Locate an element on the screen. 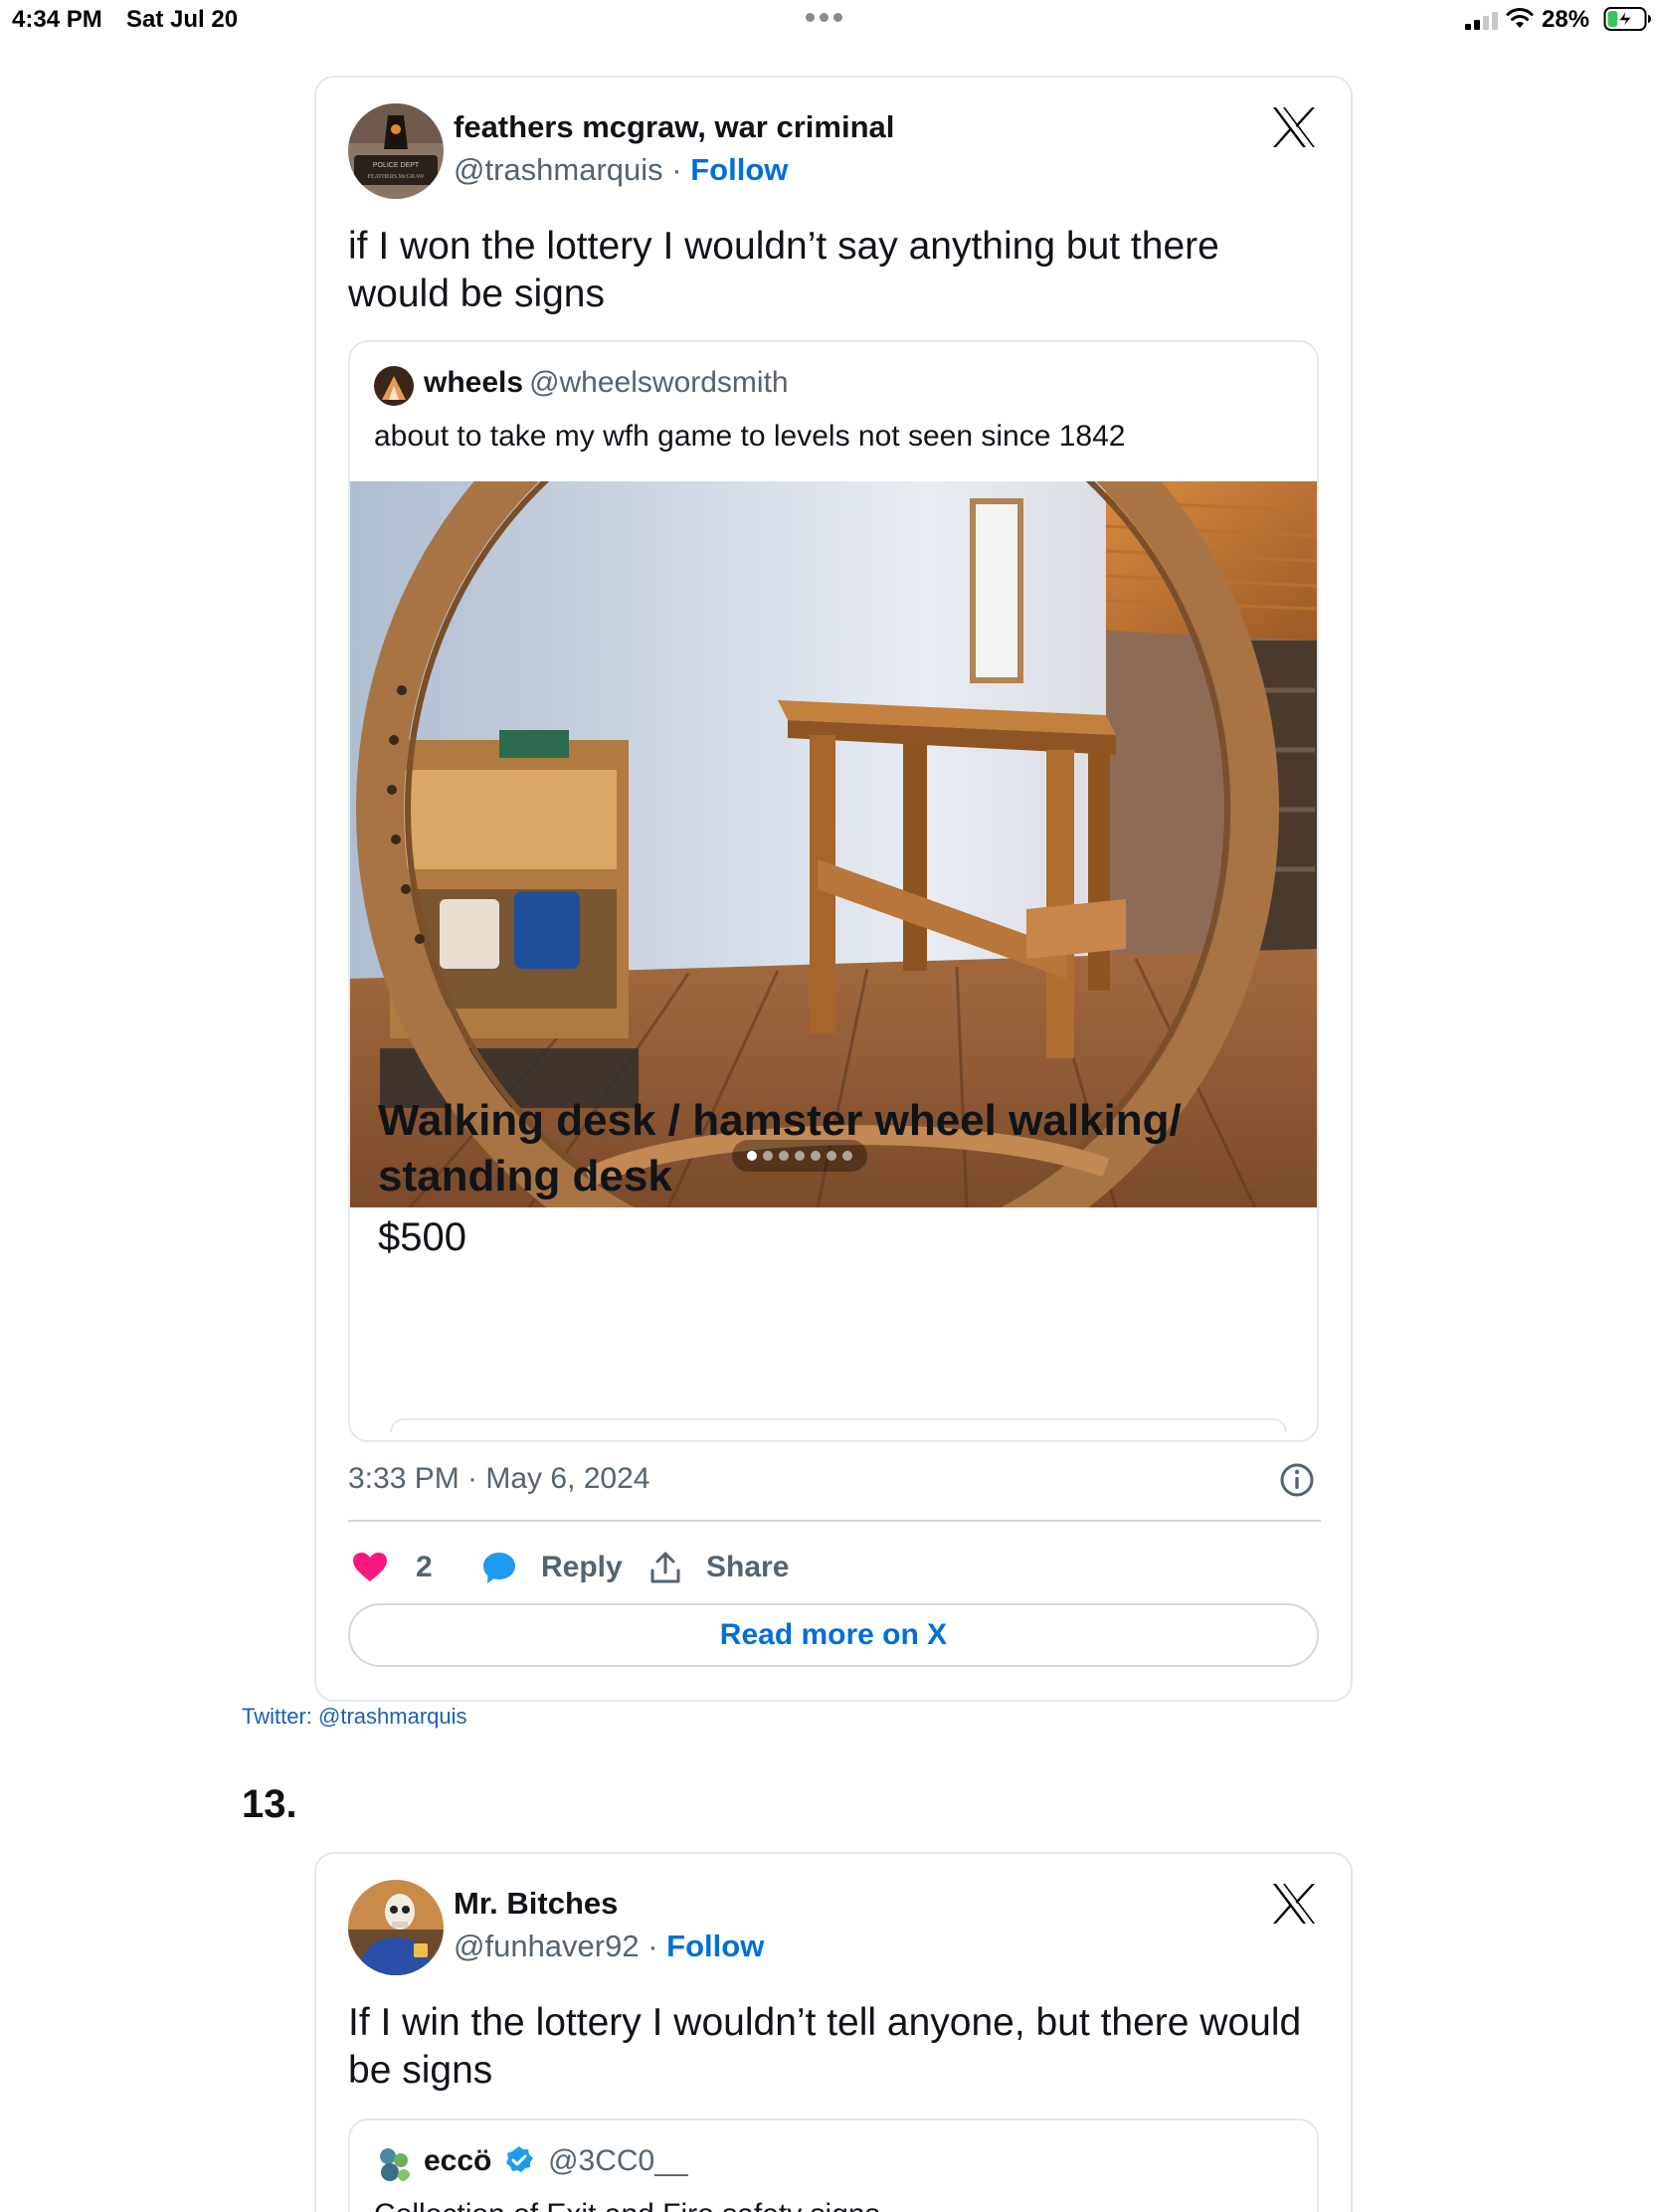  reply-button: Reply is located at coordinates (552, 1567).